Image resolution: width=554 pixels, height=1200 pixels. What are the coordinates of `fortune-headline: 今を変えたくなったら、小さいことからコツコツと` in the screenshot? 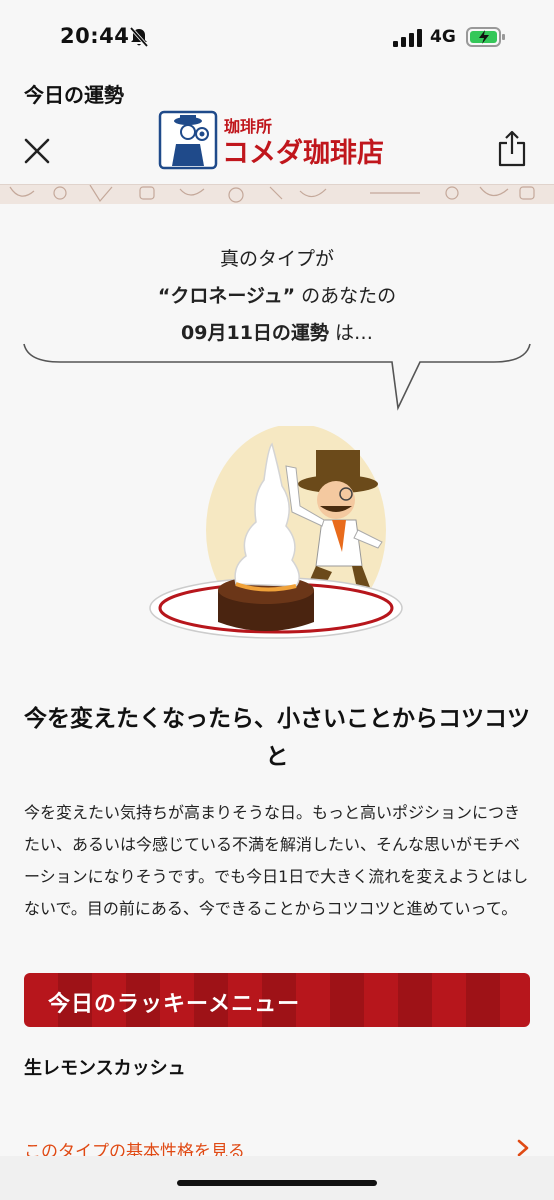 It's located at (277, 738).